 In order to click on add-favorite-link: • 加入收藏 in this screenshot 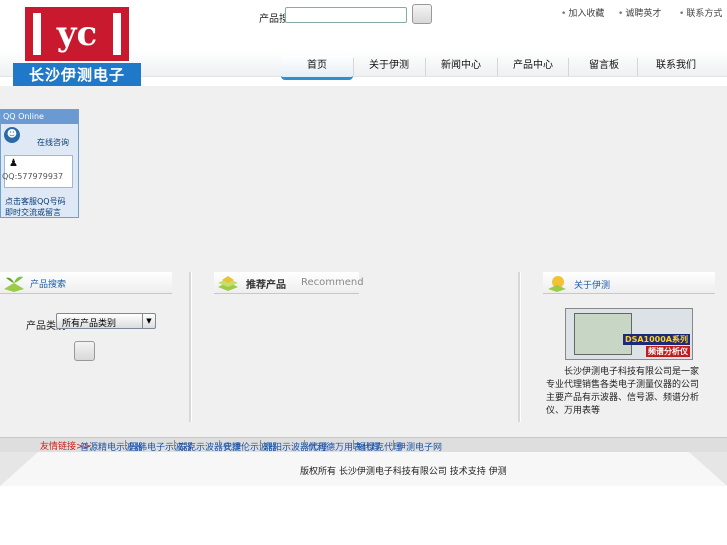, I will do `click(582, 12)`.